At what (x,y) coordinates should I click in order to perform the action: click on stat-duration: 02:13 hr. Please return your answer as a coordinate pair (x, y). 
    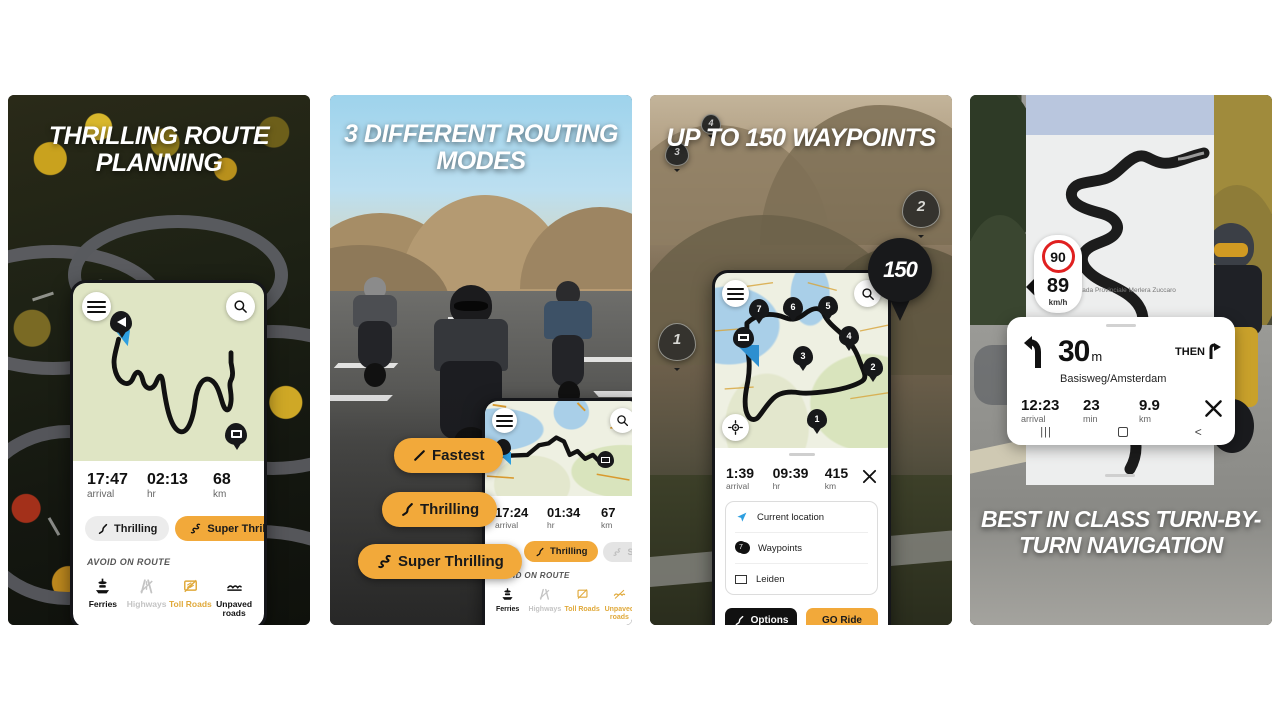
    Looking at the image, I should click on (167, 485).